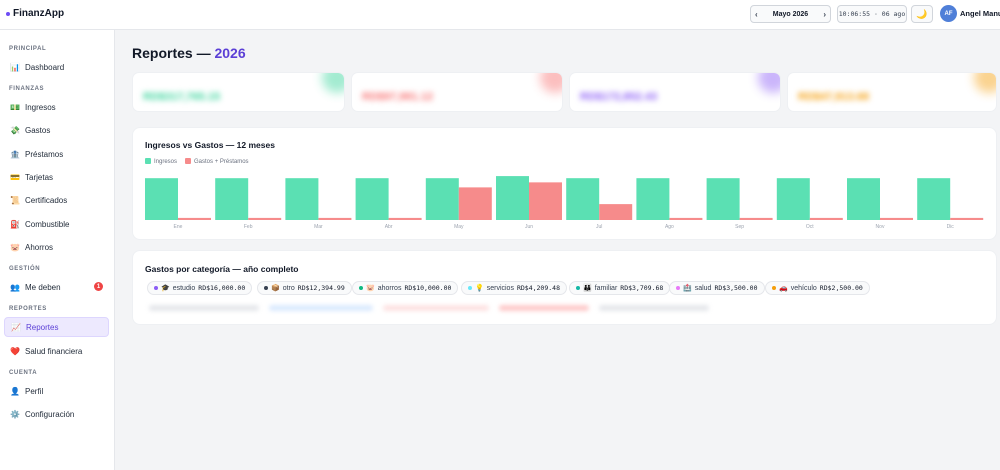  Describe the element at coordinates (459, 227) in the screenshot. I see `x-tick-label: May` at that location.